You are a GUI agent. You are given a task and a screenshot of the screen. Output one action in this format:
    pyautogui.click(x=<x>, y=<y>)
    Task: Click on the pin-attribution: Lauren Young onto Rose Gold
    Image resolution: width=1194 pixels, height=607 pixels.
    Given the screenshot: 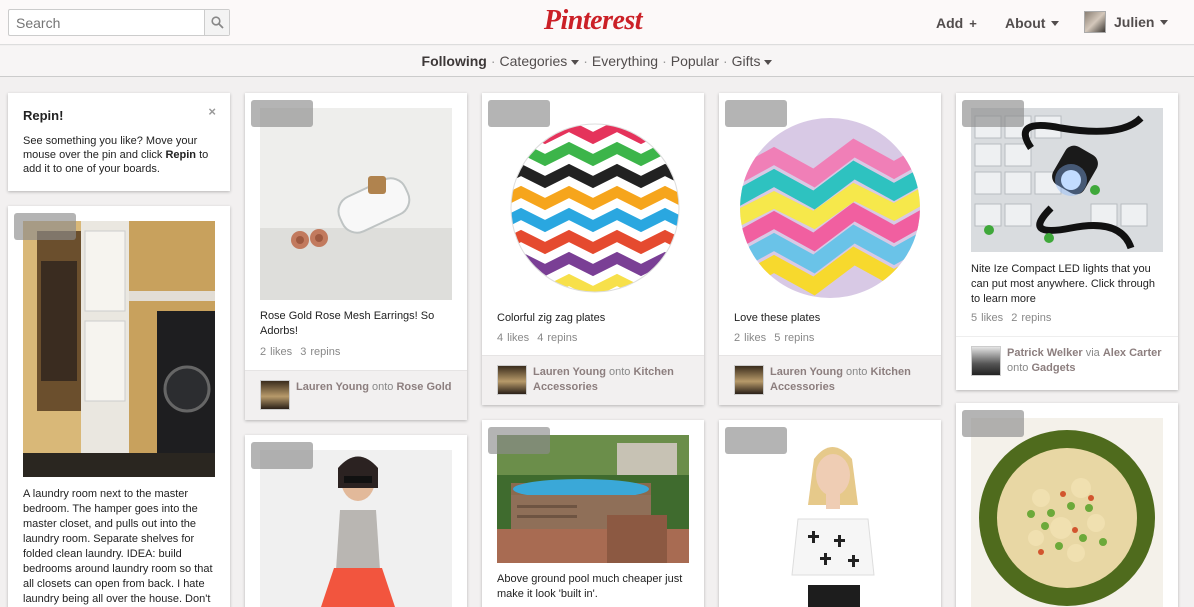 What is the action you would take?
    pyautogui.click(x=356, y=395)
    